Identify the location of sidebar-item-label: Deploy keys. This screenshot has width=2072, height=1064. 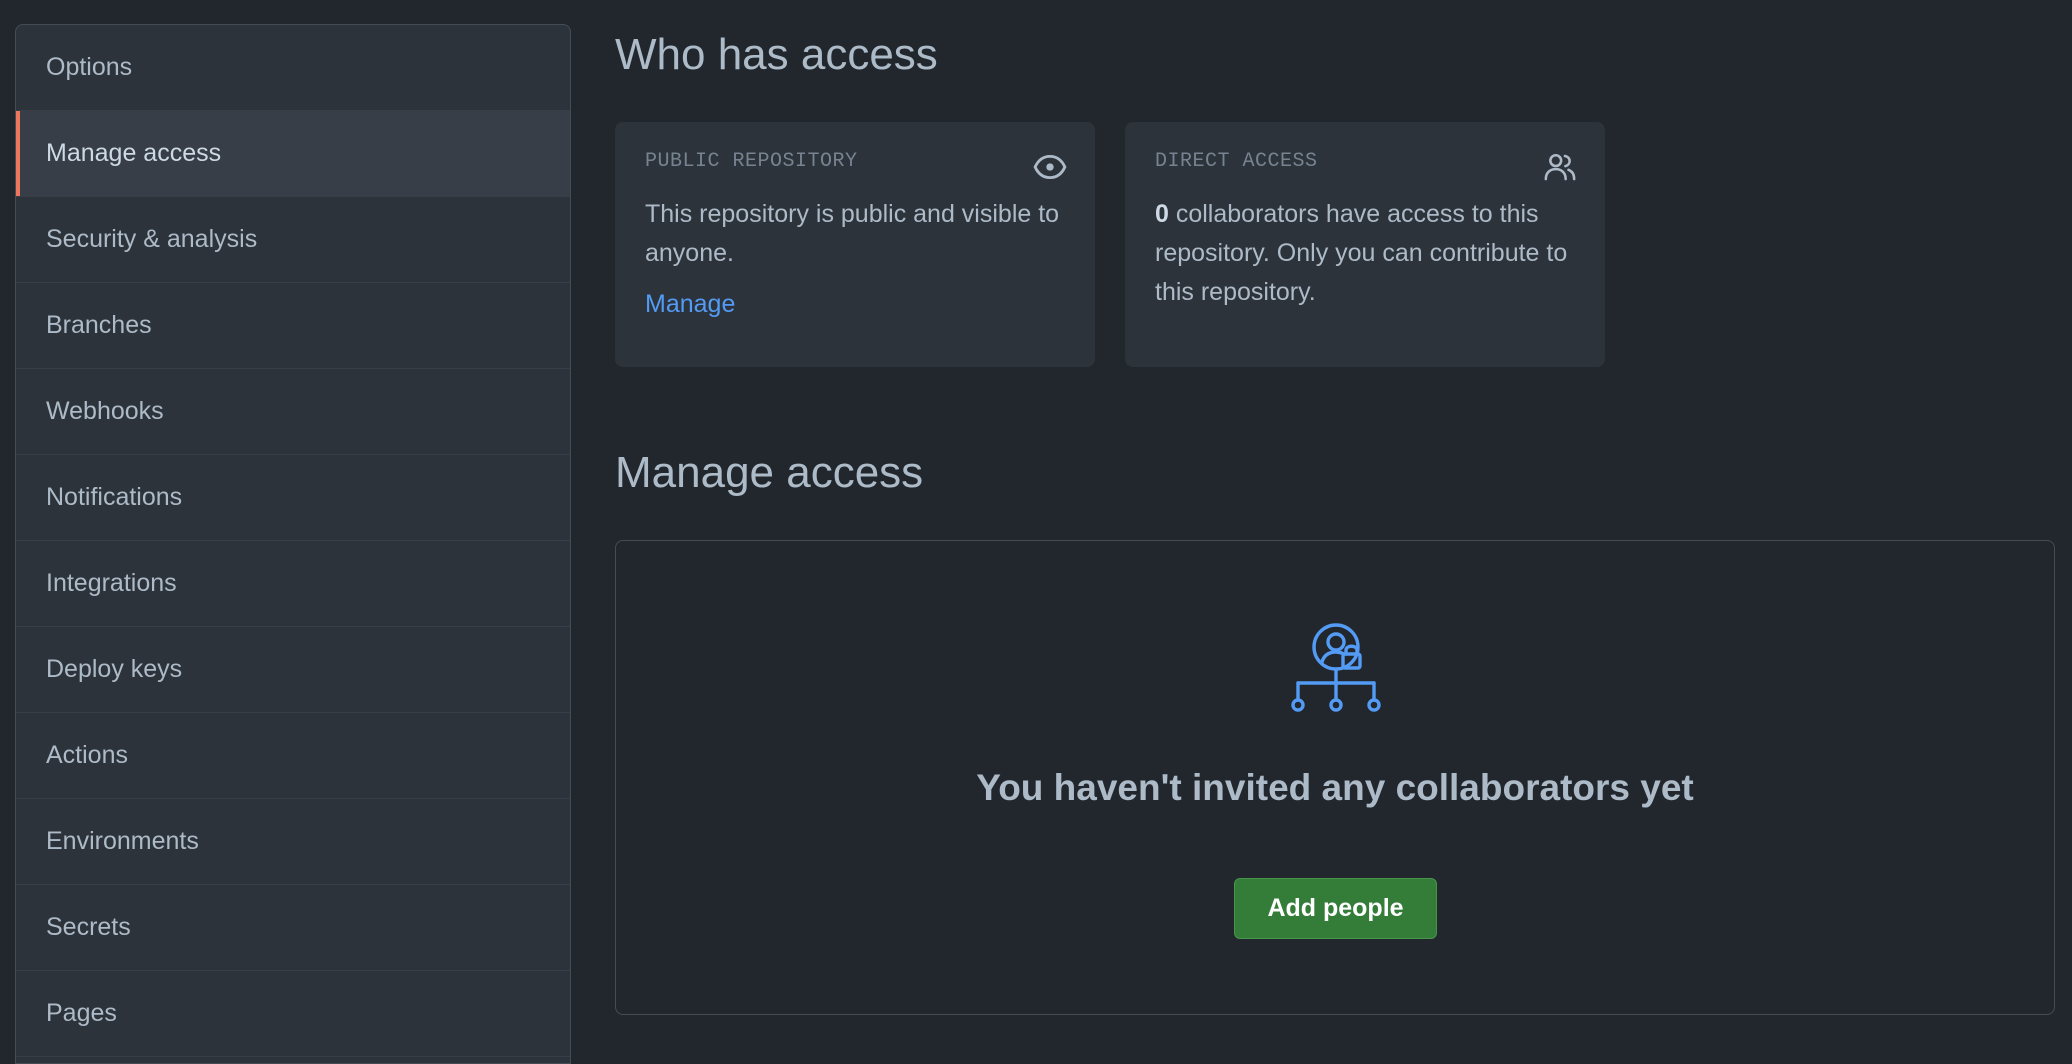
(114, 669).